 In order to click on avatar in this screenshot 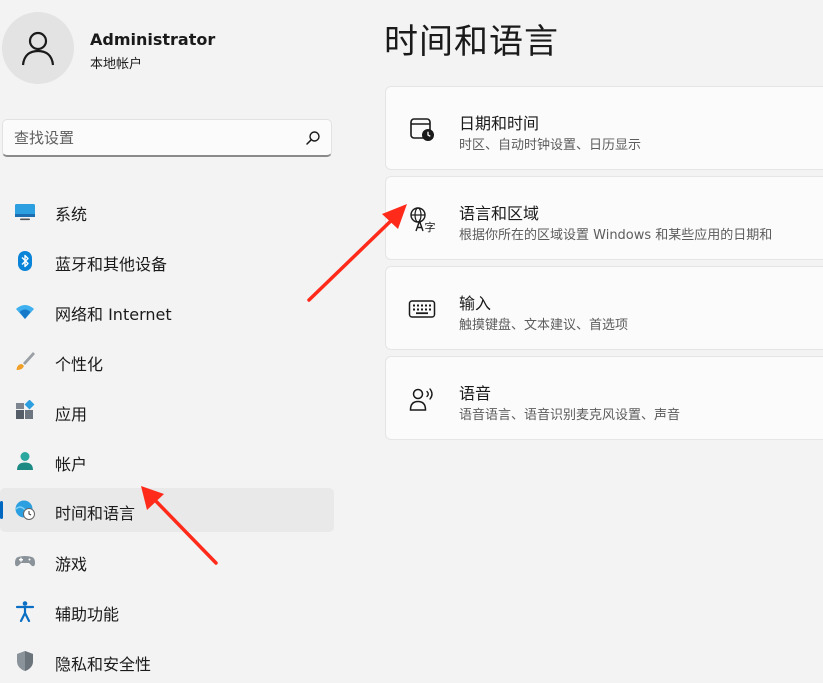, I will do `click(38, 48)`.